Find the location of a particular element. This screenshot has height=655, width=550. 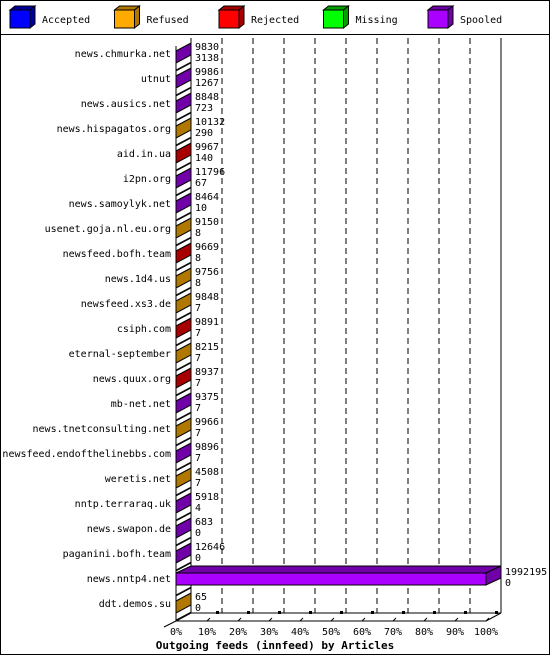

category-label: news.samoylyk.net is located at coordinates (120, 204).